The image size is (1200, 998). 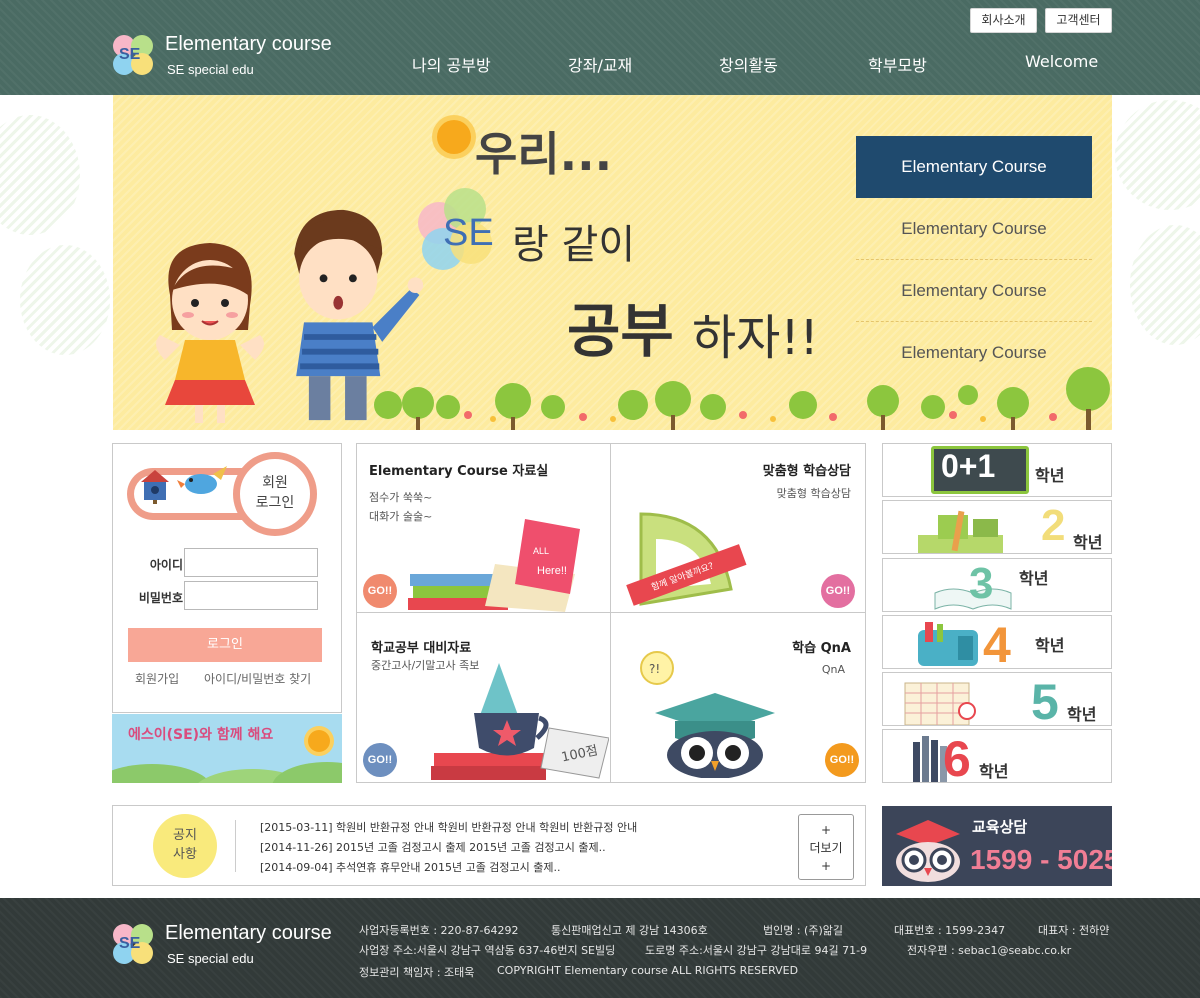 I want to click on login-title-line1: 회원, so click(x=275, y=483).